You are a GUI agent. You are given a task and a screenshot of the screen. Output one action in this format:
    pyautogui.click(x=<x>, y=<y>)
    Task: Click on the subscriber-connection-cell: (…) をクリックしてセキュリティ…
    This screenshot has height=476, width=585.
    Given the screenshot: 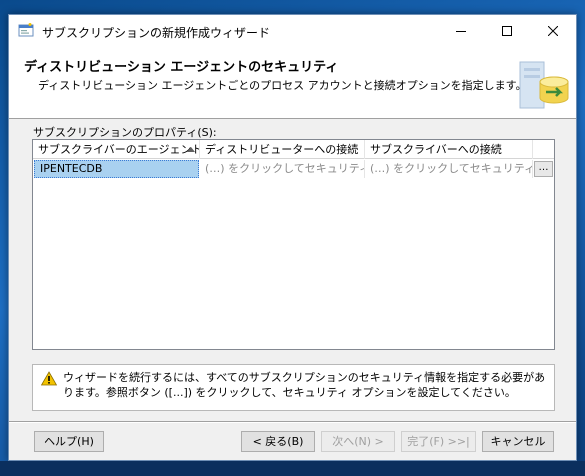 What is the action you would take?
    pyautogui.click(x=449, y=169)
    